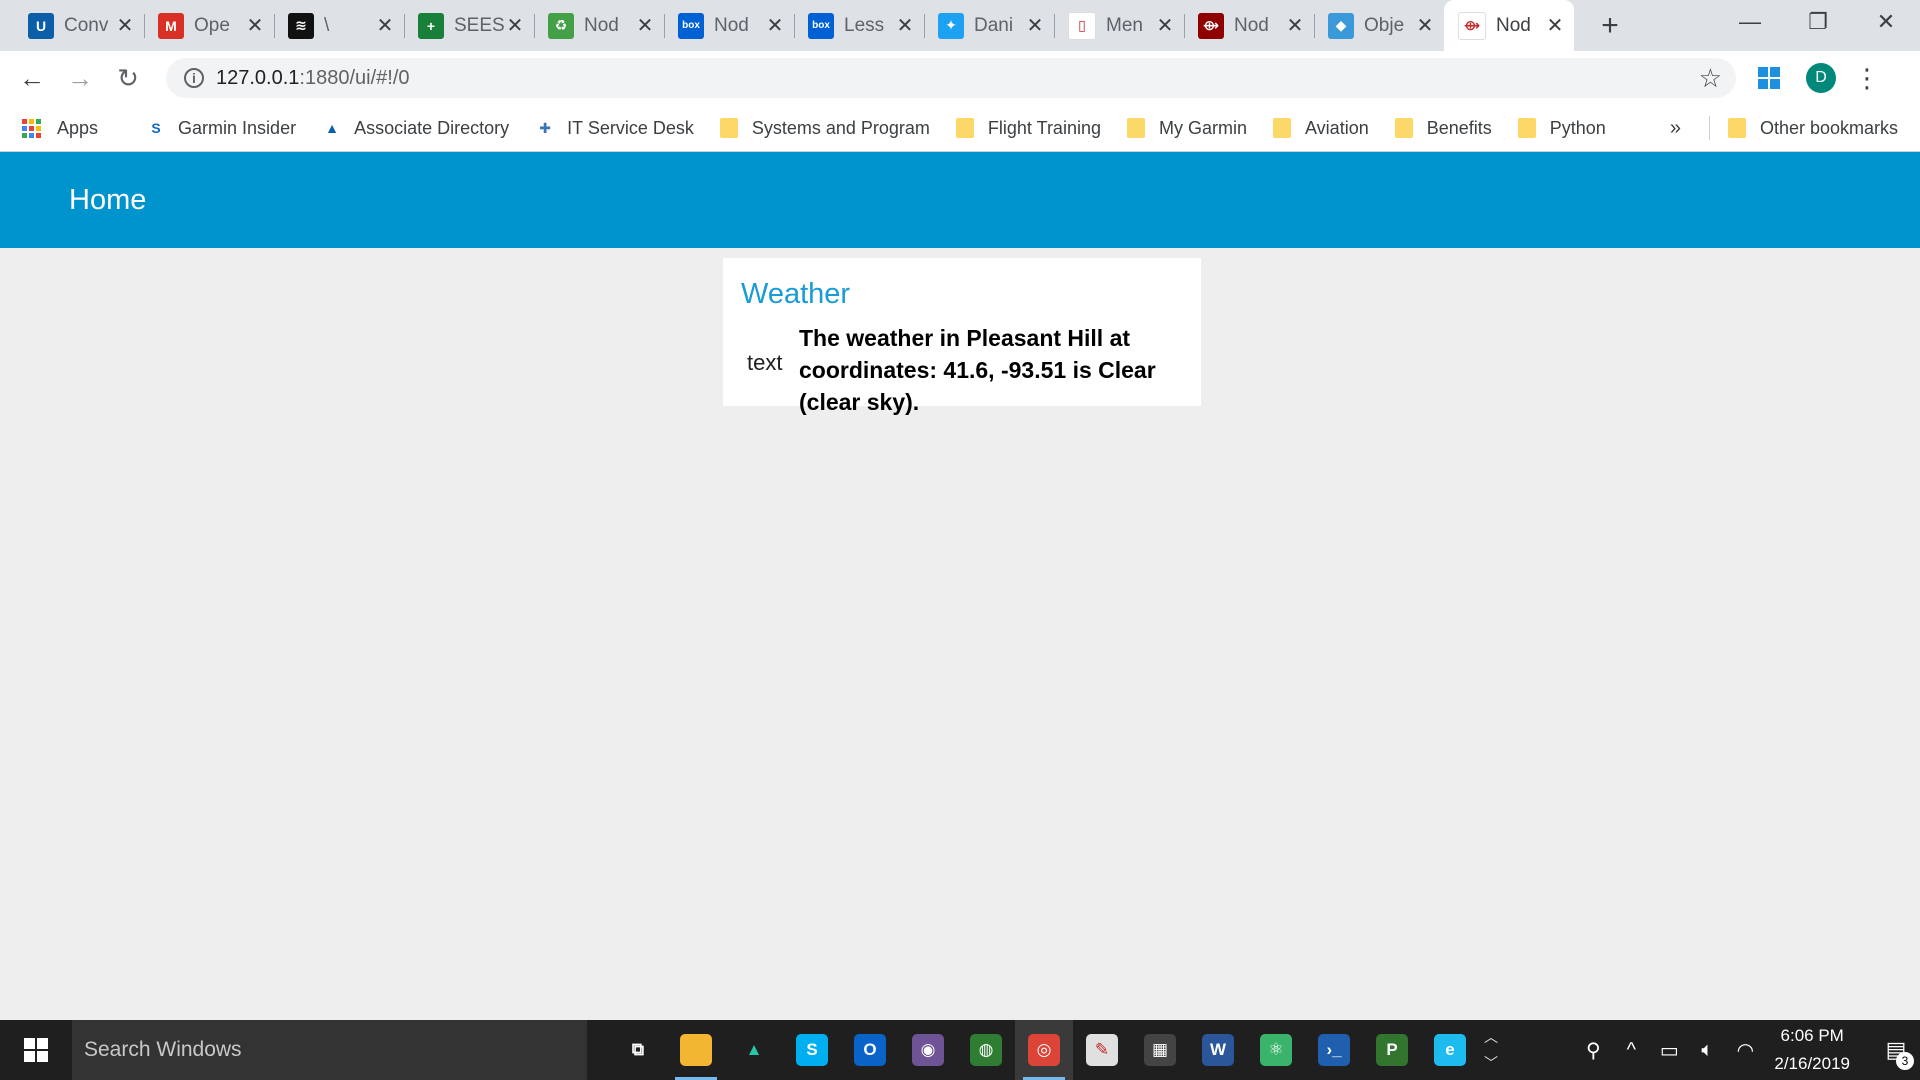 The width and height of the screenshot is (1920, 1080). I want to click on kebab-menu-icon: ⋮, so click(1867, 78).